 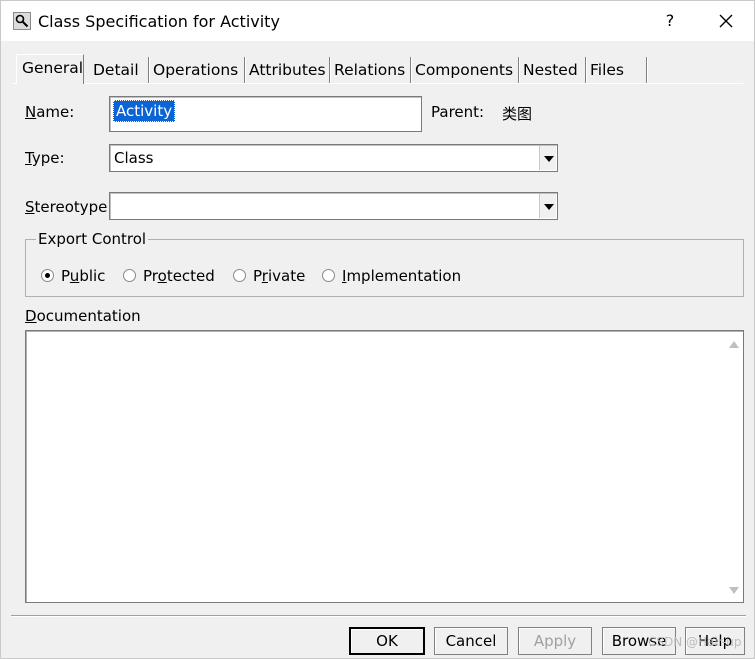 I want to click on help-button: ?, so click(x=670, y=21).